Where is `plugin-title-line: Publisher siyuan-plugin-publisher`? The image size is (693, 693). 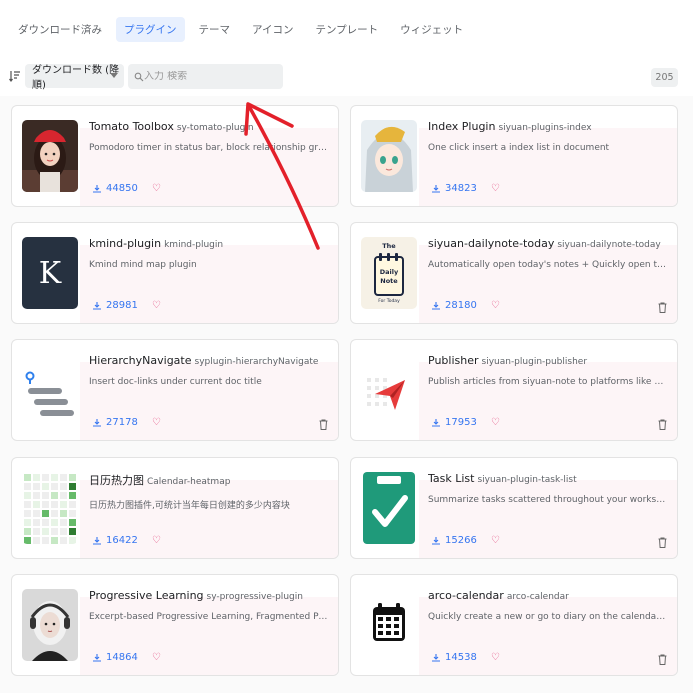
plugin-title-line: Publisher siyuan-plugin-publisher is located at coordinates (547, 360).